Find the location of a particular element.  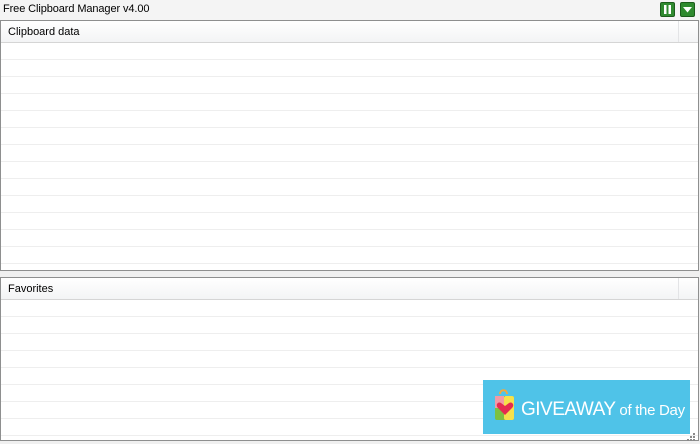

clipboard-column-header: Clipboard data is located at coordinates (349, 32).